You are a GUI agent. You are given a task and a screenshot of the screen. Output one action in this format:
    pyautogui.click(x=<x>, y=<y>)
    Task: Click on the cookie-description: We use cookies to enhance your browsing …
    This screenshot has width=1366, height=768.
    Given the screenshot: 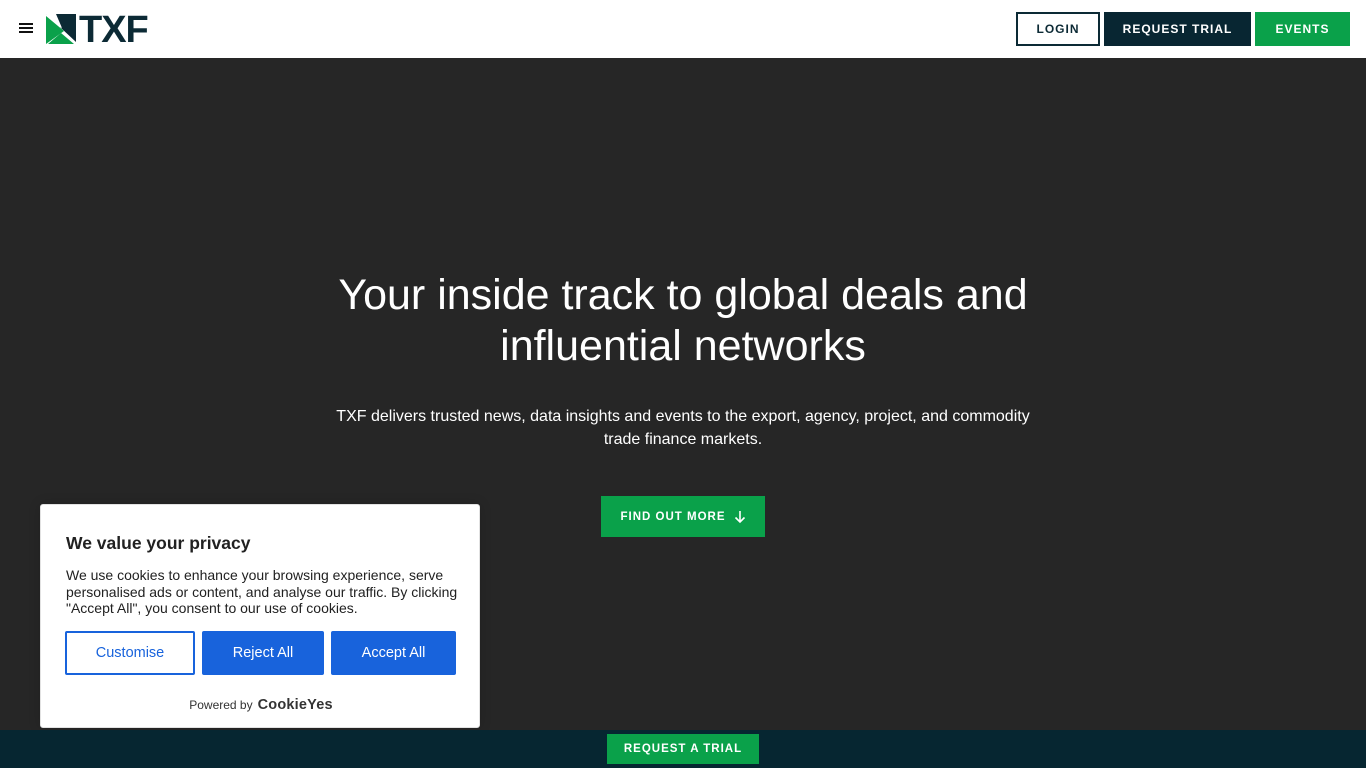 What is the action you would take?
    pyautogui.click(x=262, y=591)
    